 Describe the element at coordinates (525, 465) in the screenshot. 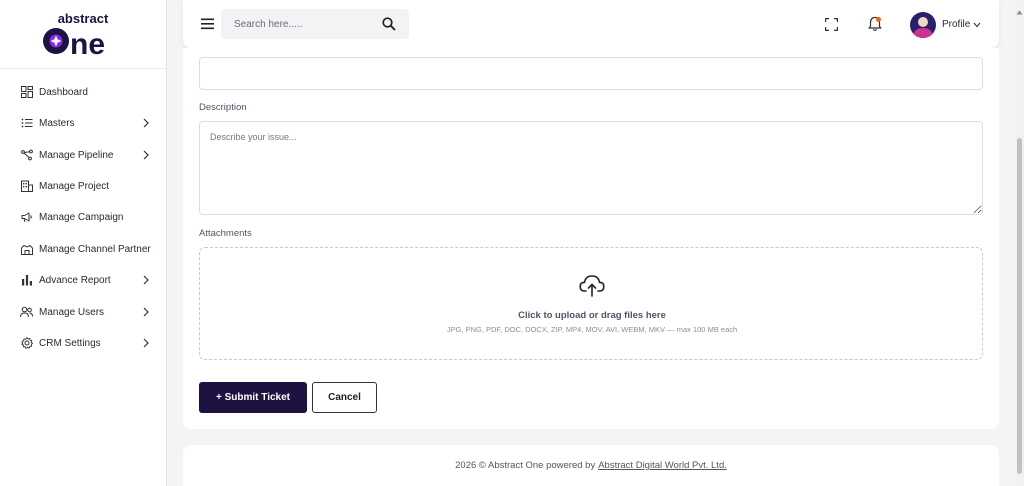

I see `footer-text: 2026 © Abstract One powered by` at that location.